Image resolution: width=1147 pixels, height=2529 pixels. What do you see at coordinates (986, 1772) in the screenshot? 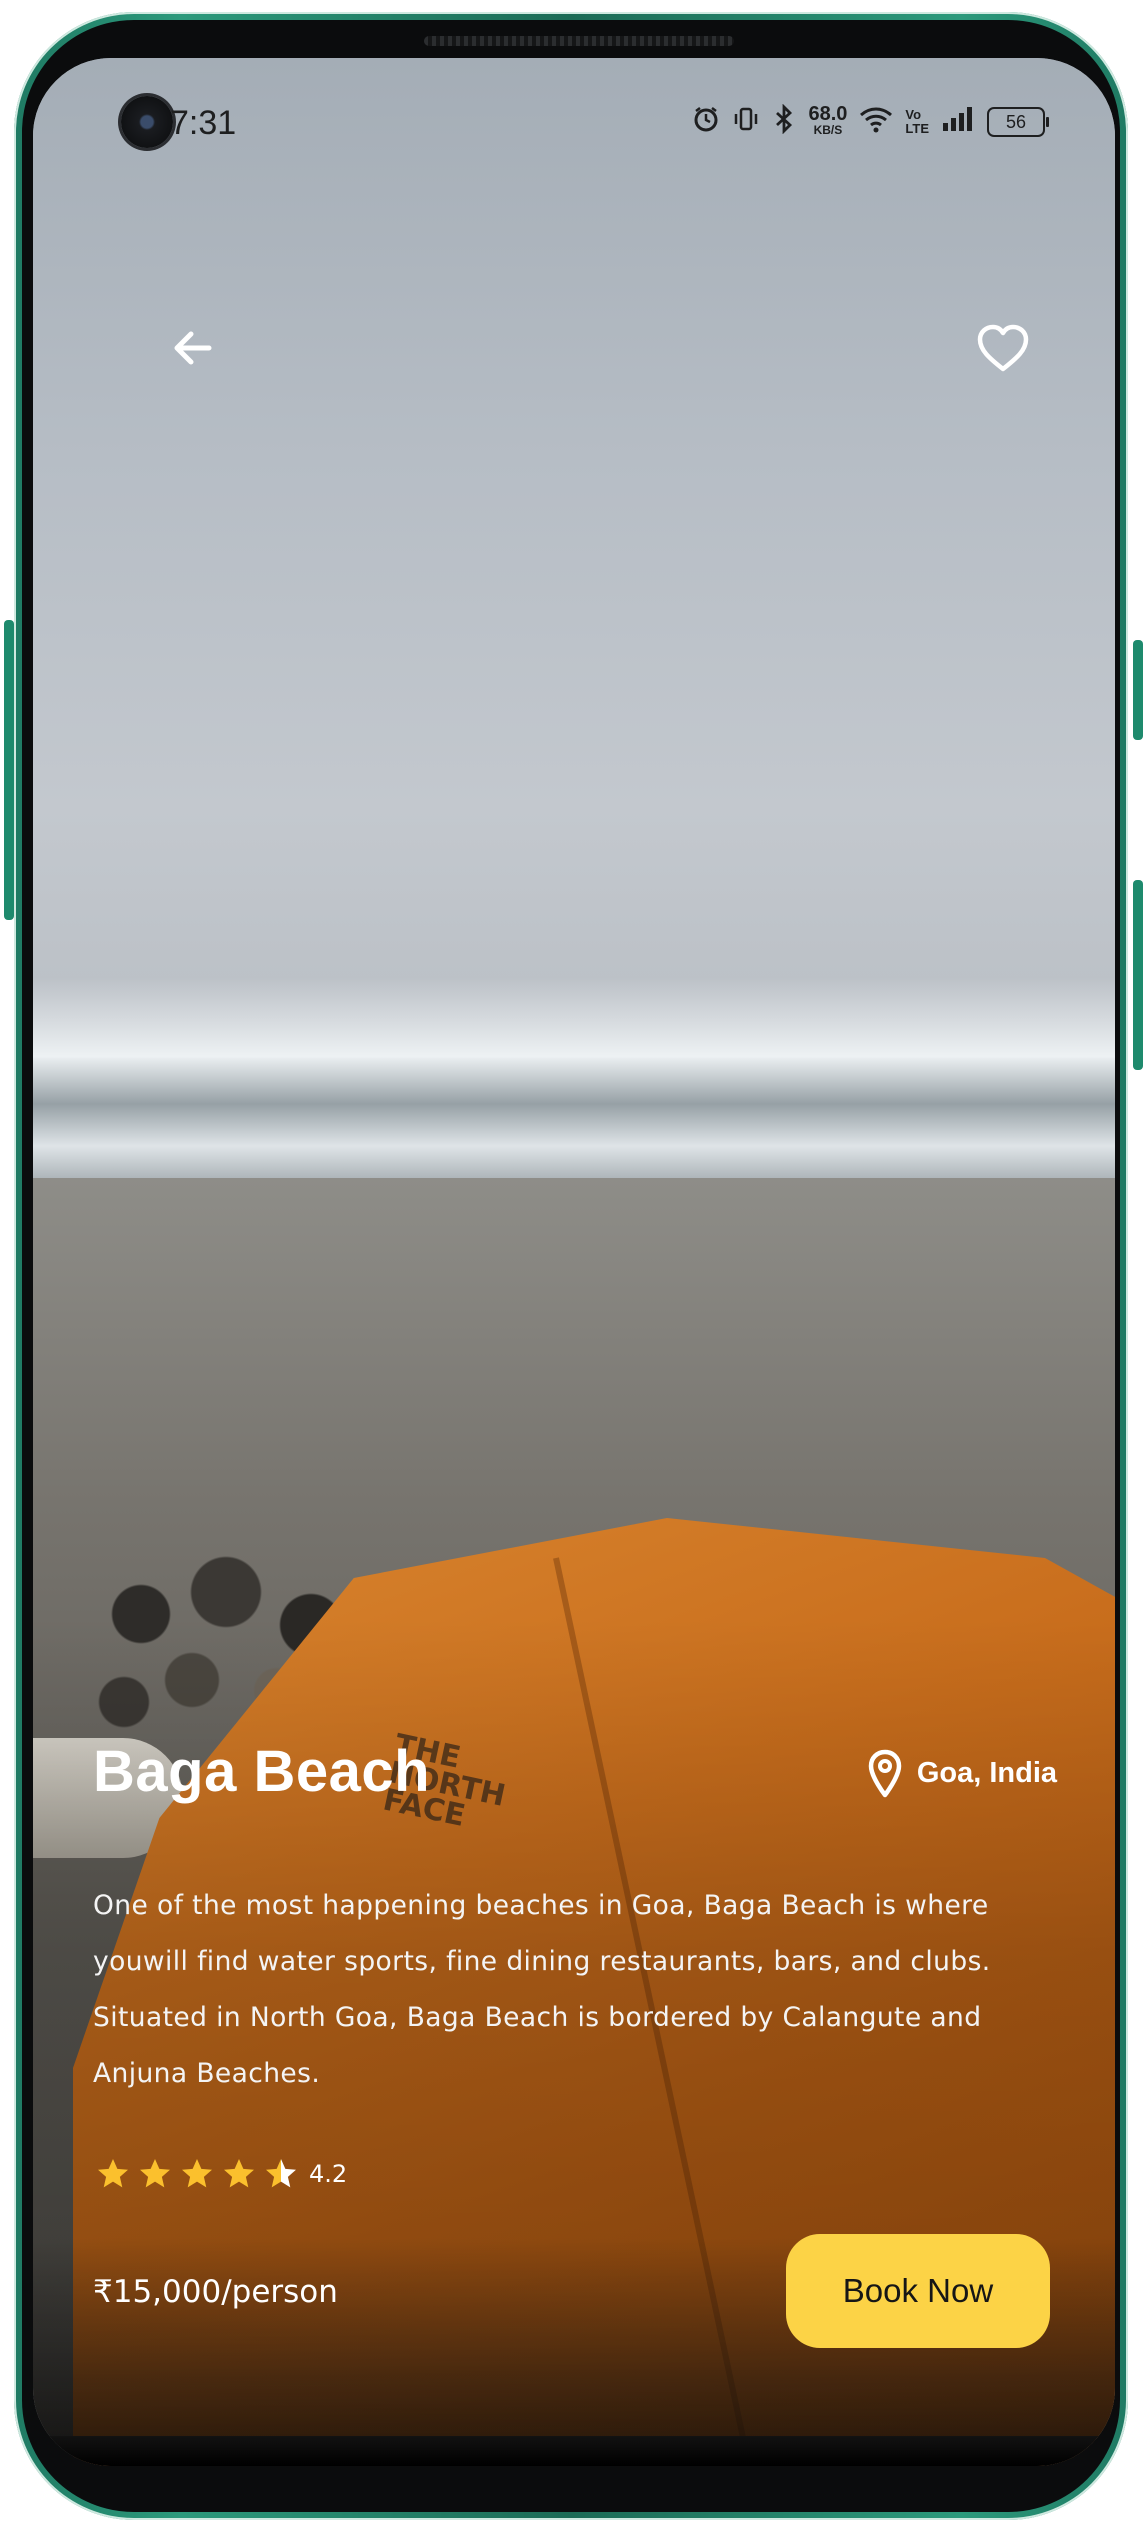
I see `place-location-text: Goa, India` at bounding box center [986, 1772].